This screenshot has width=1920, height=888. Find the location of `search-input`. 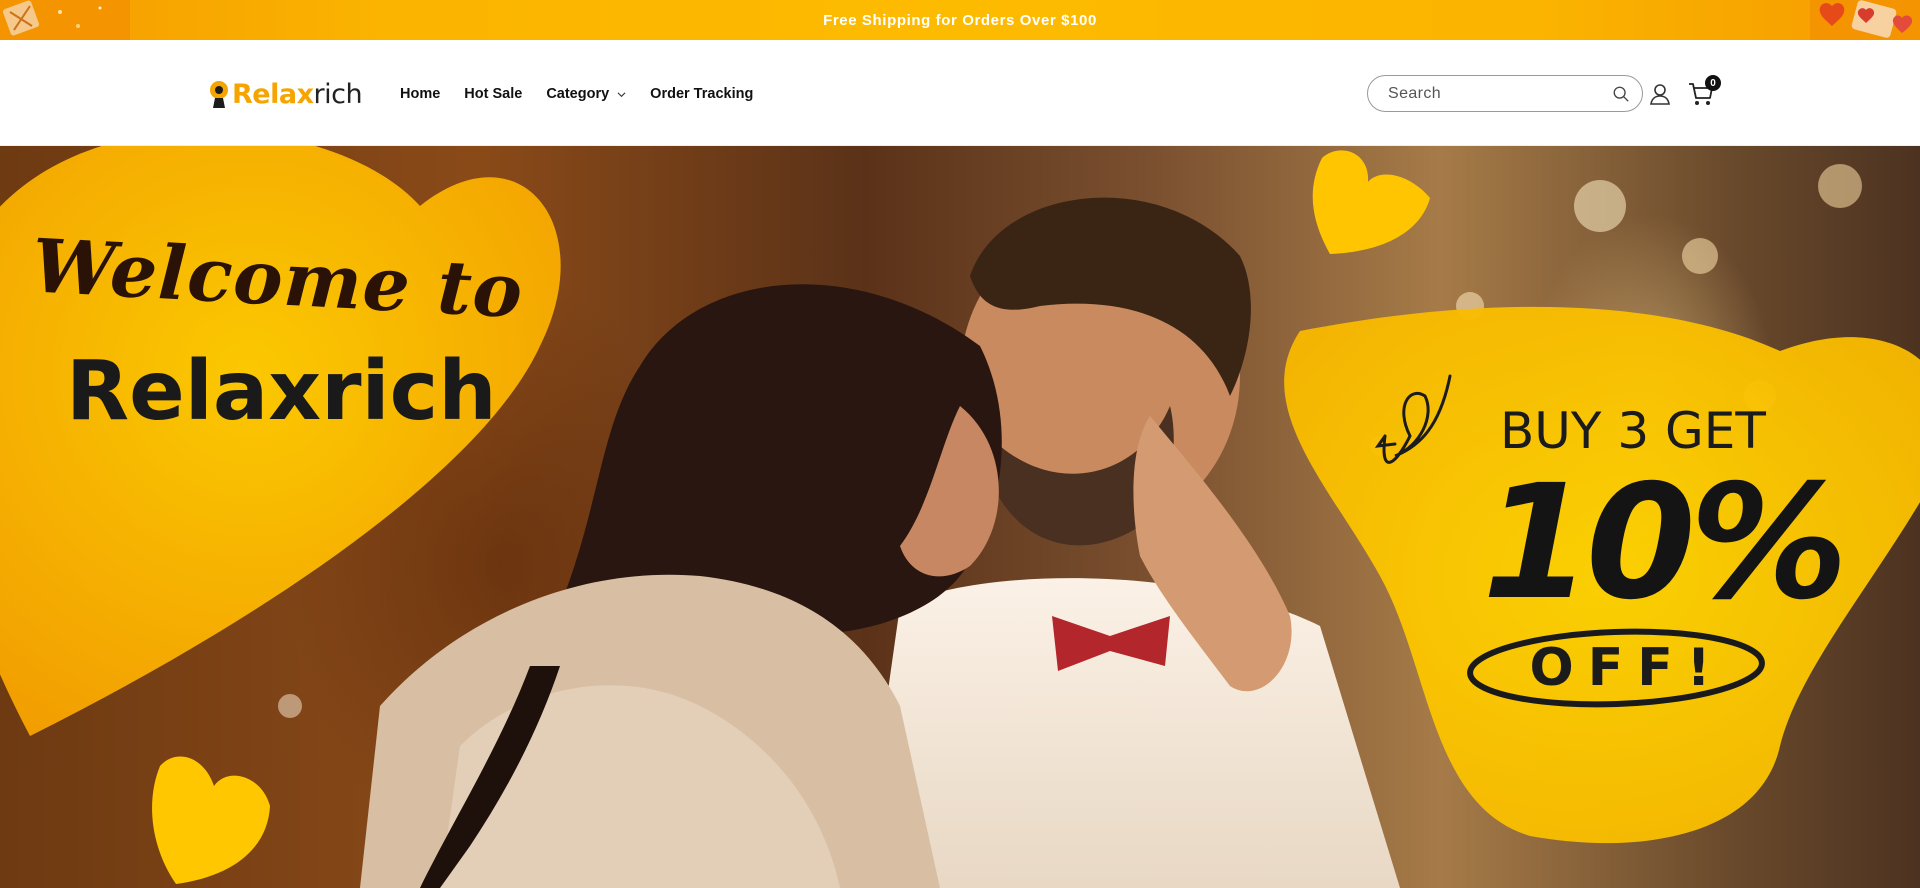

search-input is located at coordinates (1500, 93).